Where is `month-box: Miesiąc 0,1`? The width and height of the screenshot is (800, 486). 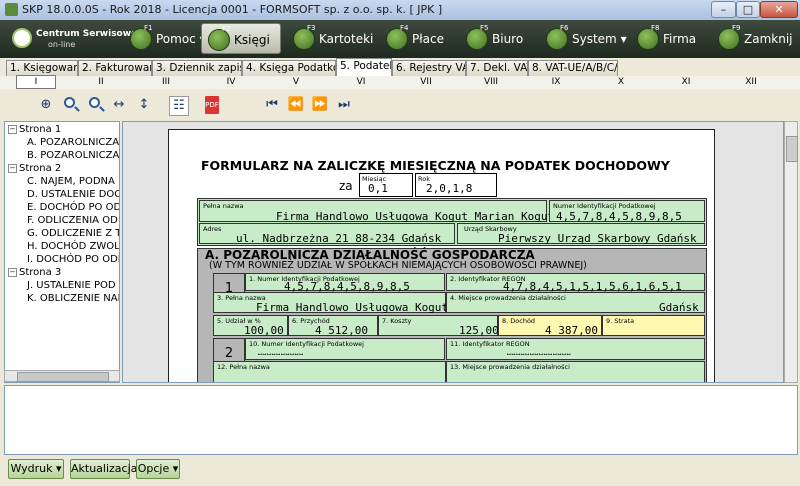 month-box: Miesiąc 0,1 is located at coordinates (386, 185).